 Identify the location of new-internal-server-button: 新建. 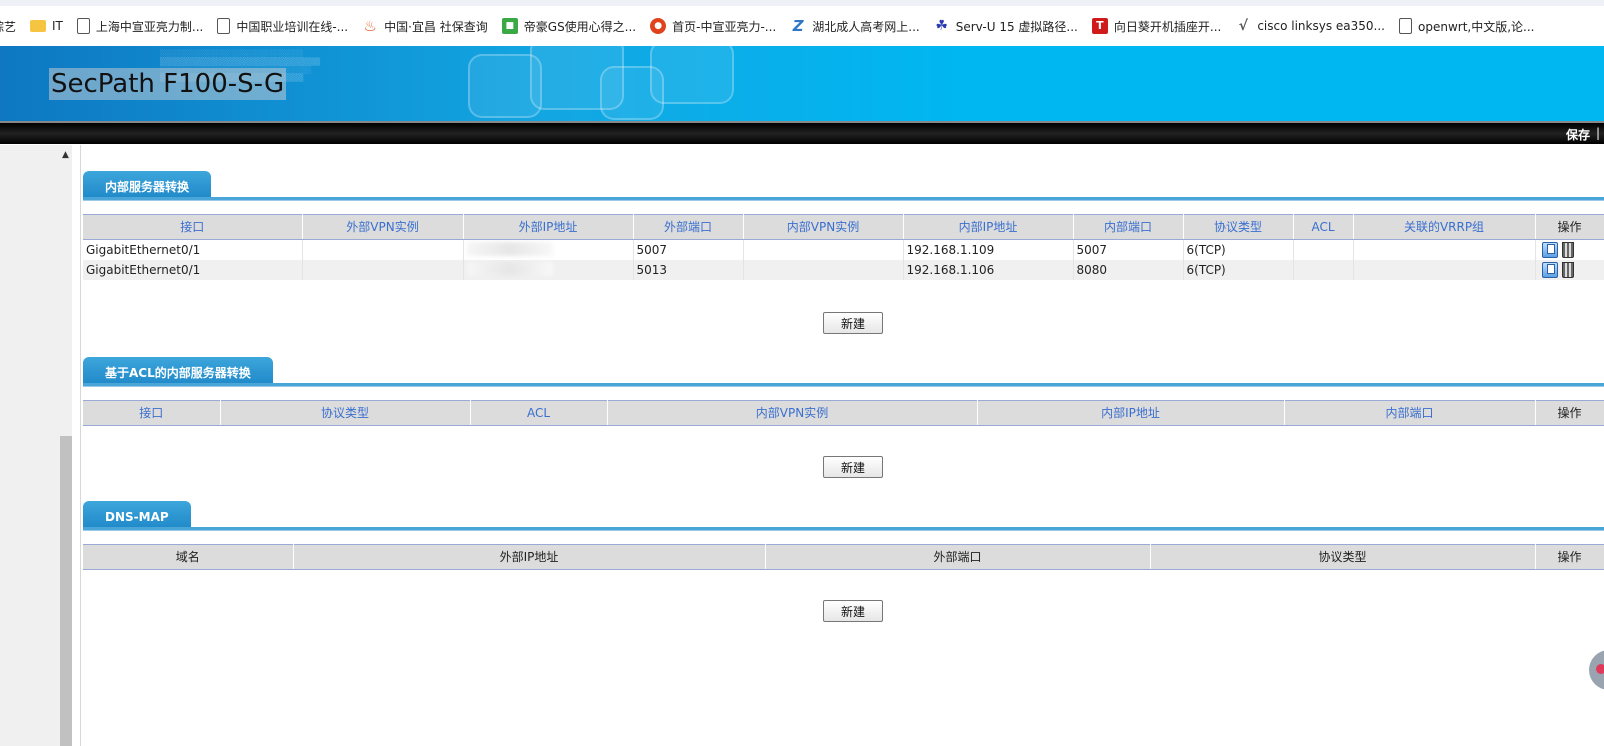
(853, 323).